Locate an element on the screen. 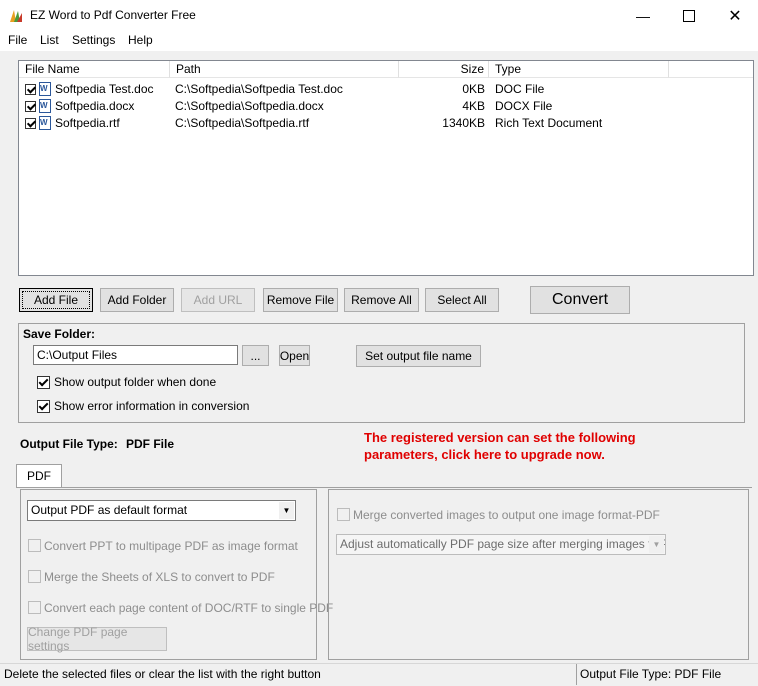 The image size is (758, 686). merge-images-checkbox is located at coordinates (343, 514).